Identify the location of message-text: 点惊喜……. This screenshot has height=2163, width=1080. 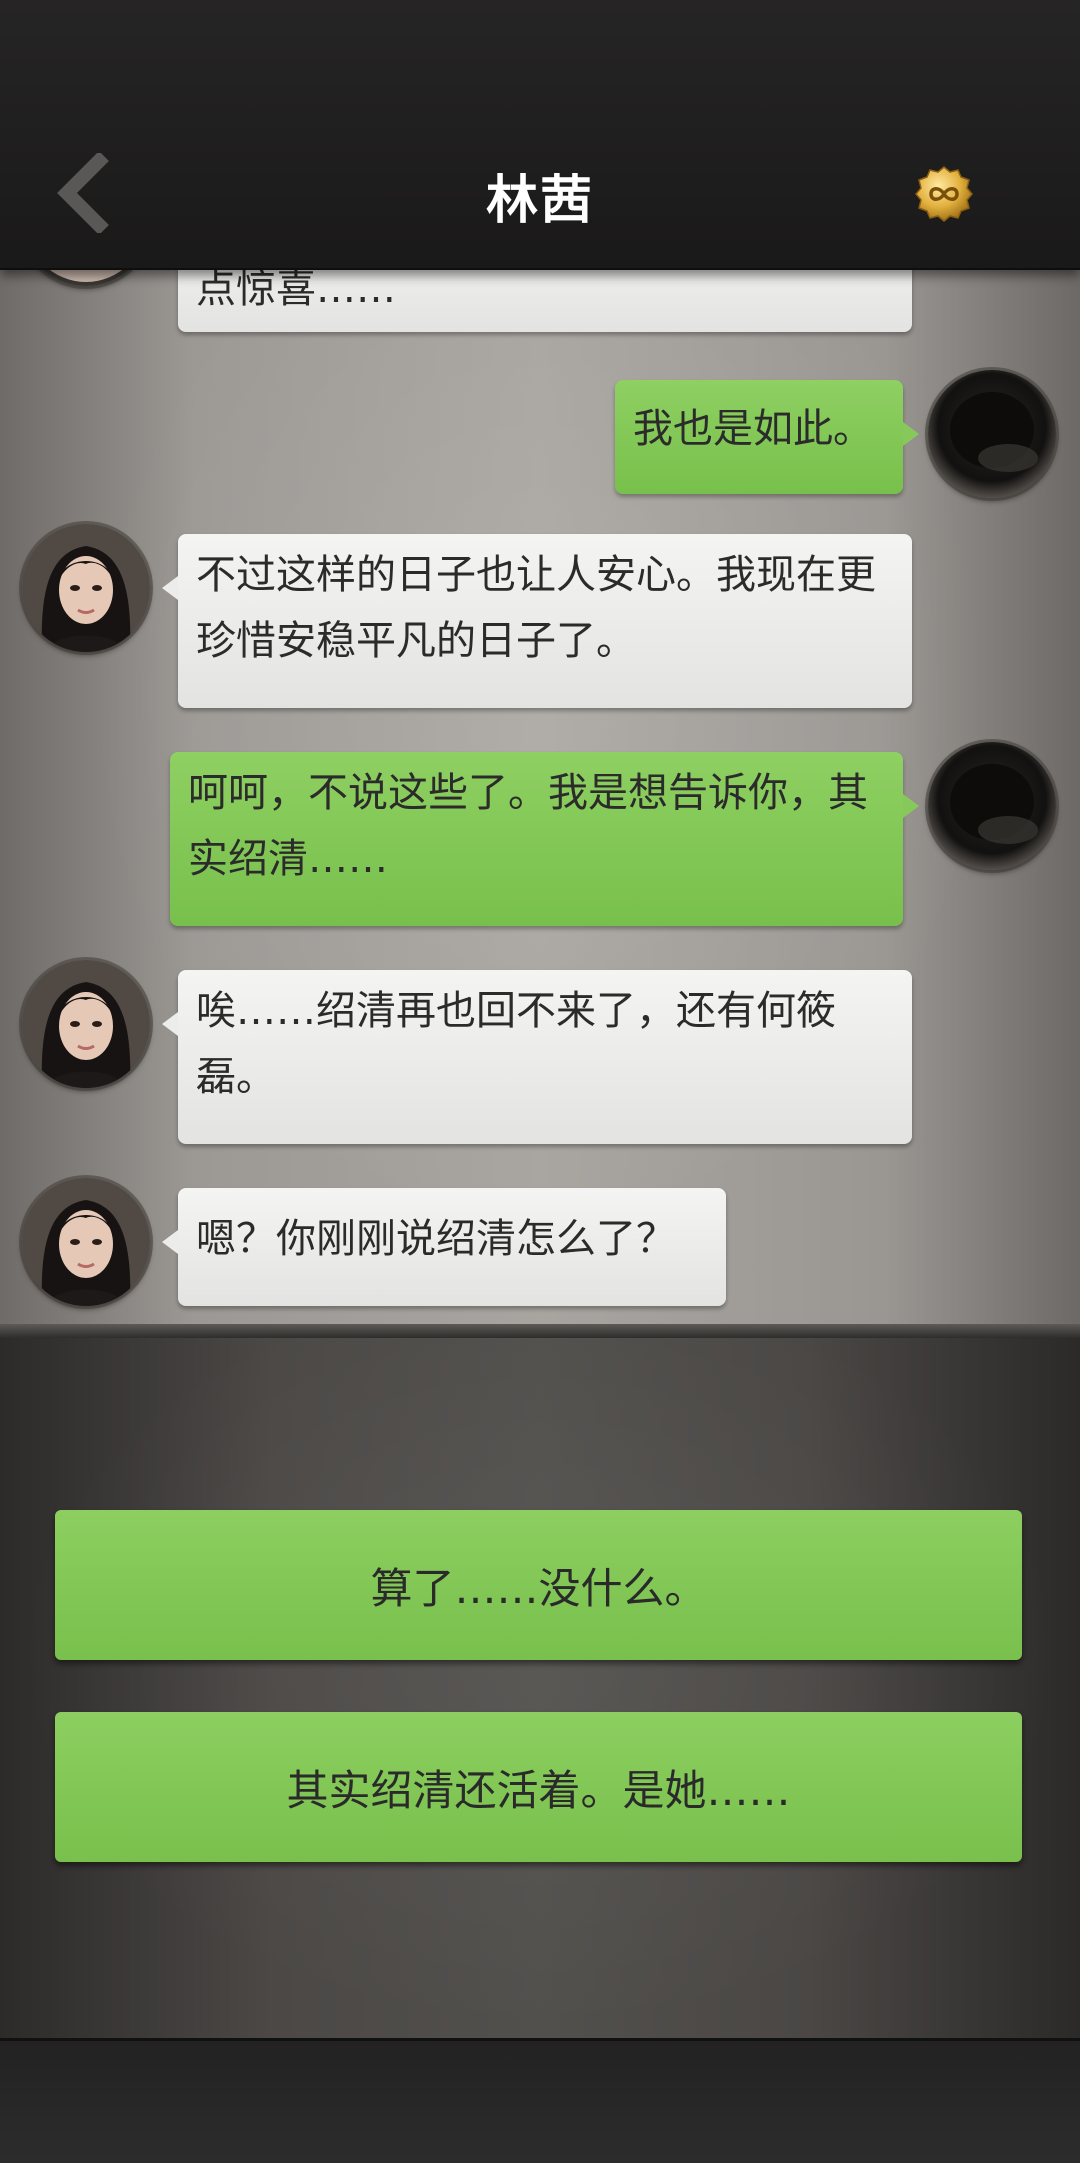
(296, 290).